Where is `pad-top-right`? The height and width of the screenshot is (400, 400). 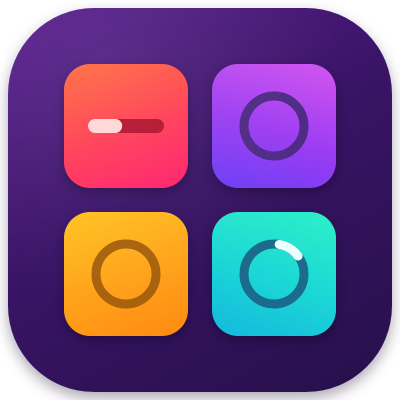
pad-top-right is located at coordinates (274, 126).